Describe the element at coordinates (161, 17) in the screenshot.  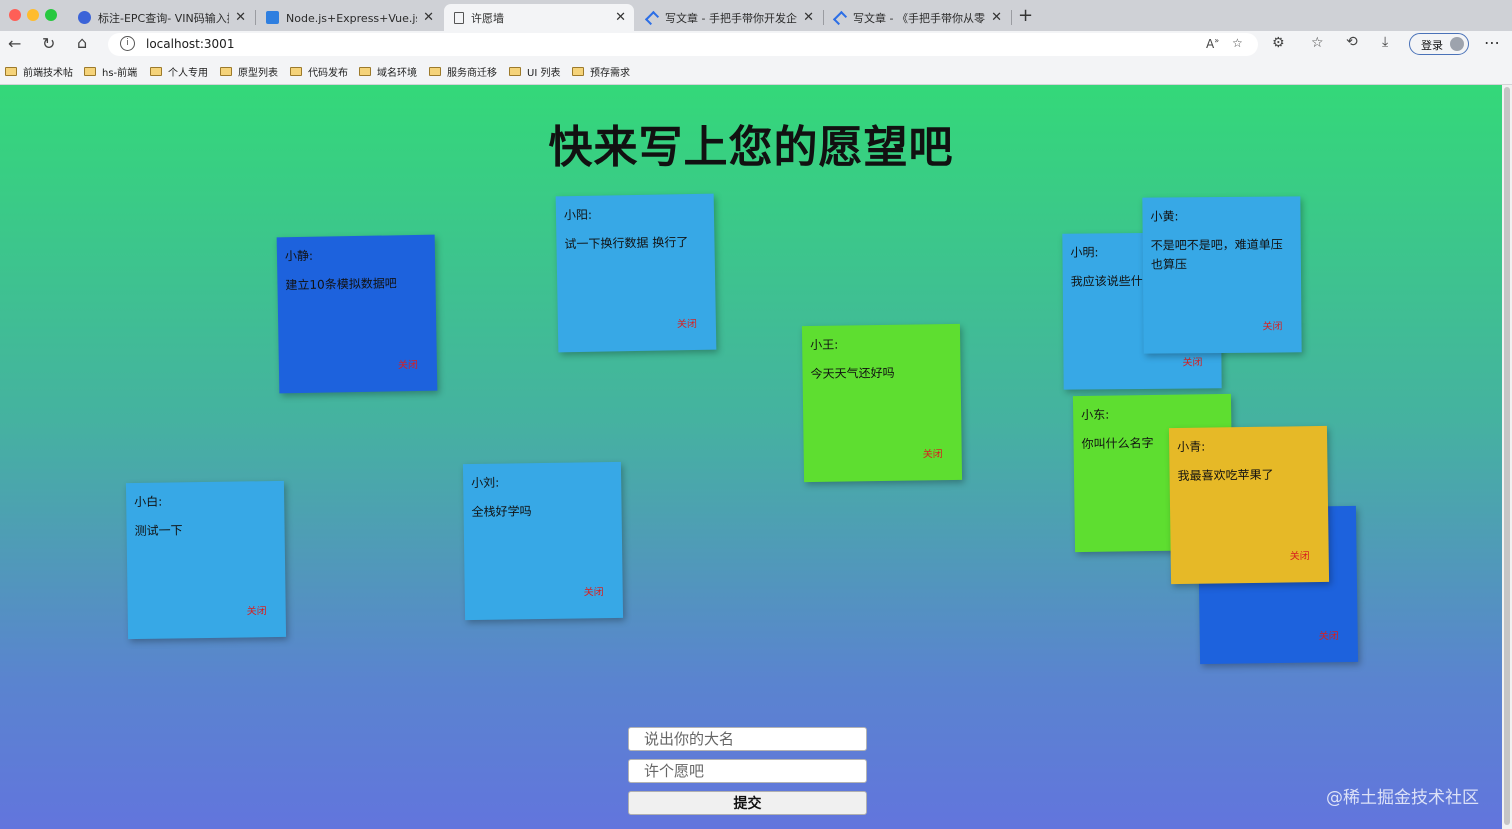
I see `tab-epc: 标注-EPC查询- VIN码输入提示 ✕` at that location.